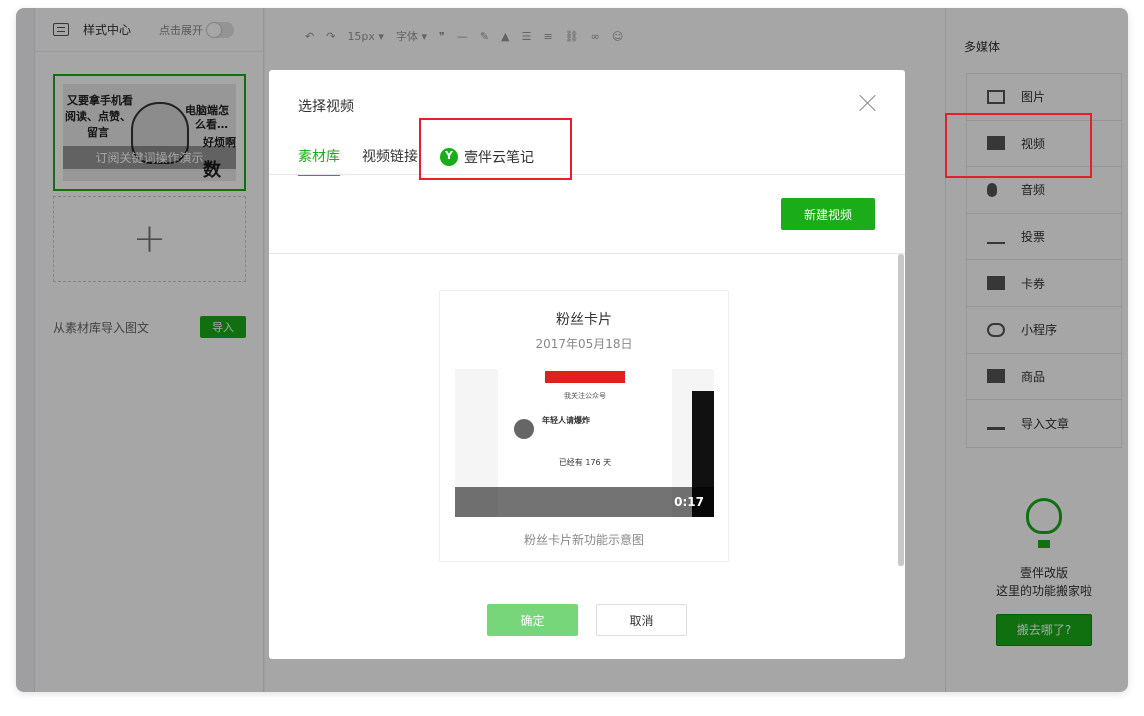 The height and width of the screenshot is (716, 1144). Describe the element at coordinates (585, 396) in the screenshot. I see `thumbnail-follow-text: 我关注公众号` at that location.